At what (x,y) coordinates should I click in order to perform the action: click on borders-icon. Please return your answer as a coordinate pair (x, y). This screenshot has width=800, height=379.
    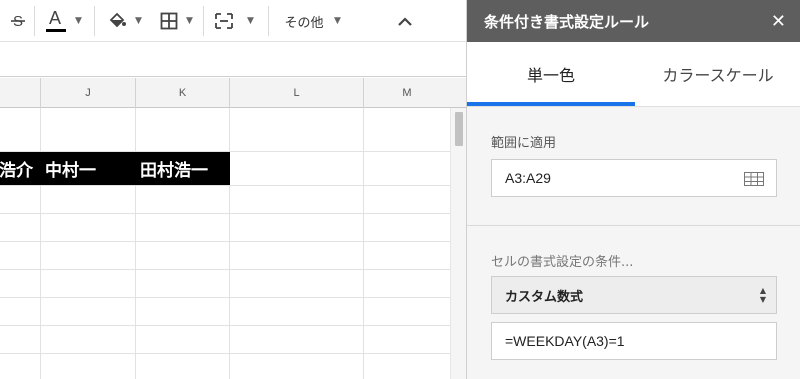
    Looking at the image, I should click on (169, 21).